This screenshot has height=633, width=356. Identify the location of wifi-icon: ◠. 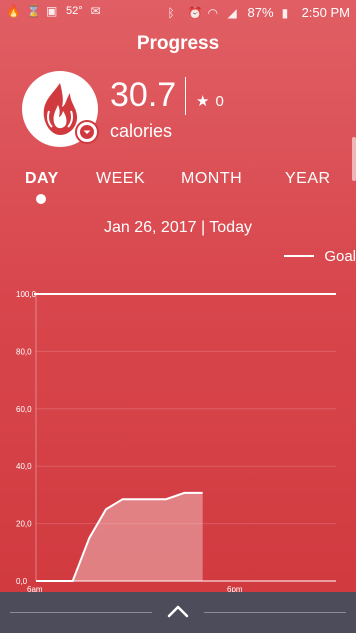
(213, 12).